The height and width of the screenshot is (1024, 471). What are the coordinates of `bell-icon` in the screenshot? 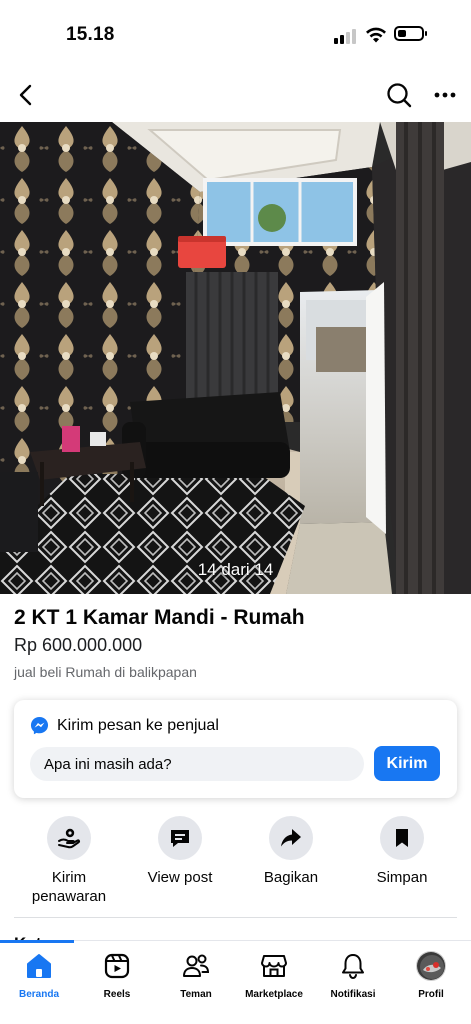 It's located at (353, 967).